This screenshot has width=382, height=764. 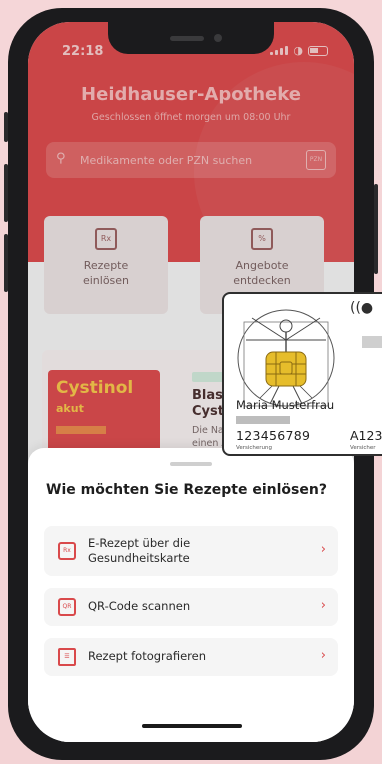 I want to click on card-holder-name: Maria Musterfrau, so click(x=285, y=405).